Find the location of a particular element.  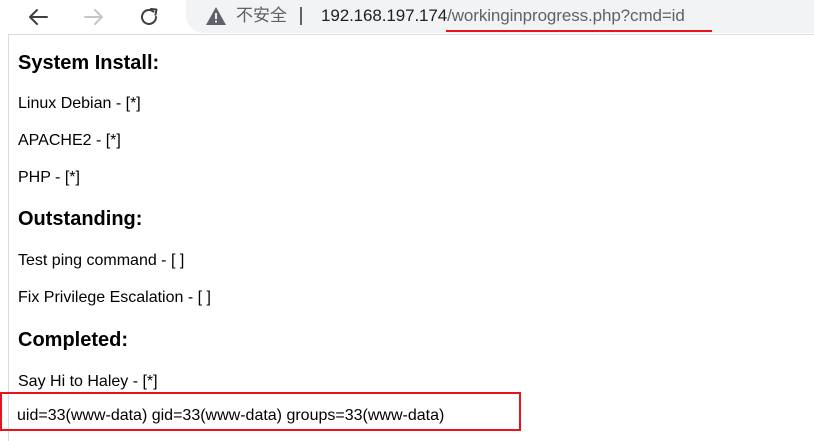

section-heading: System Install: is located at coordinates (89, 63).